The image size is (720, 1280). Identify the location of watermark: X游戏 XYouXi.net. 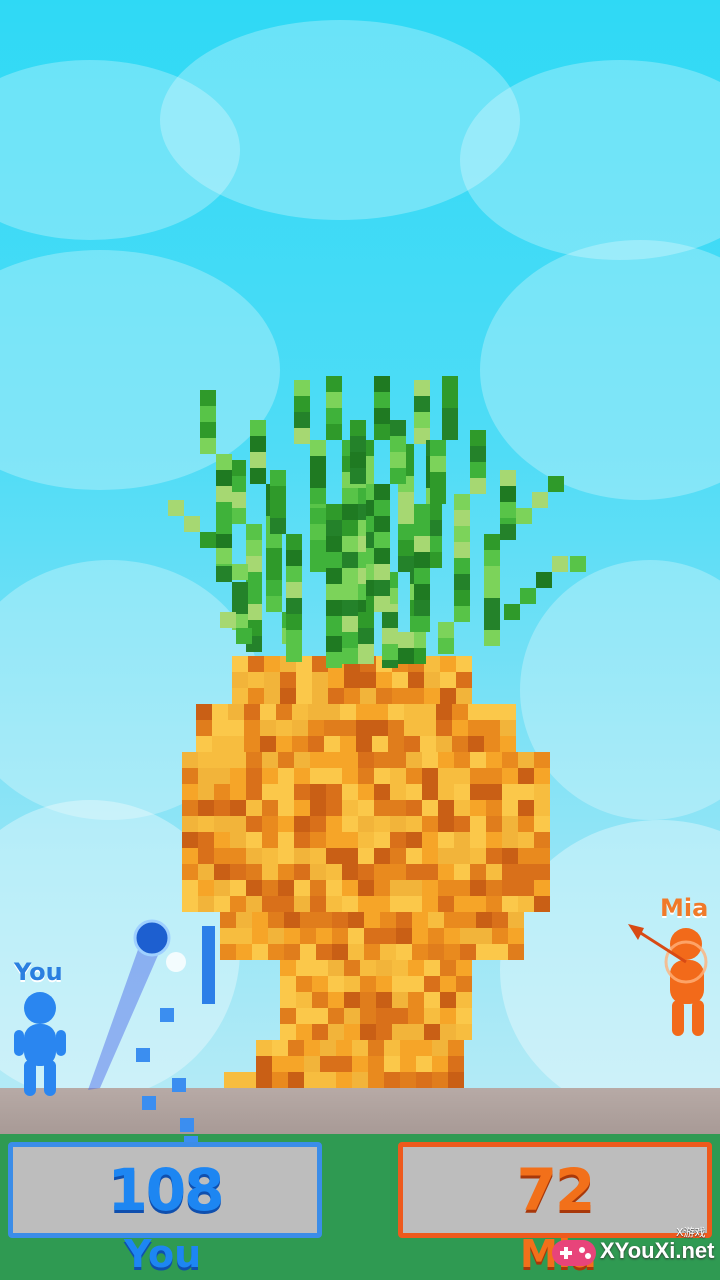
(634, 1251).